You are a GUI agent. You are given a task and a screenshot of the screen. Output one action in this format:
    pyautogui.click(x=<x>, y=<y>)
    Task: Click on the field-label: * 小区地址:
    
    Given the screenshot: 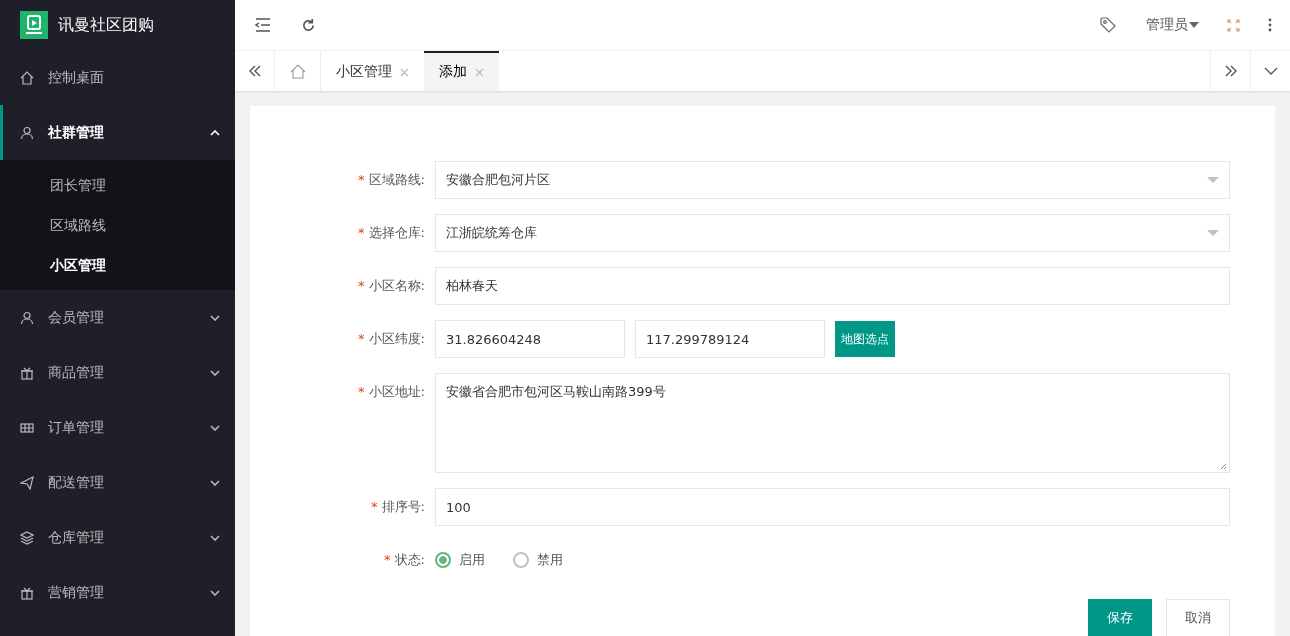 What is the action you would take?
    pyautogui.click(x=391, y=392)
    